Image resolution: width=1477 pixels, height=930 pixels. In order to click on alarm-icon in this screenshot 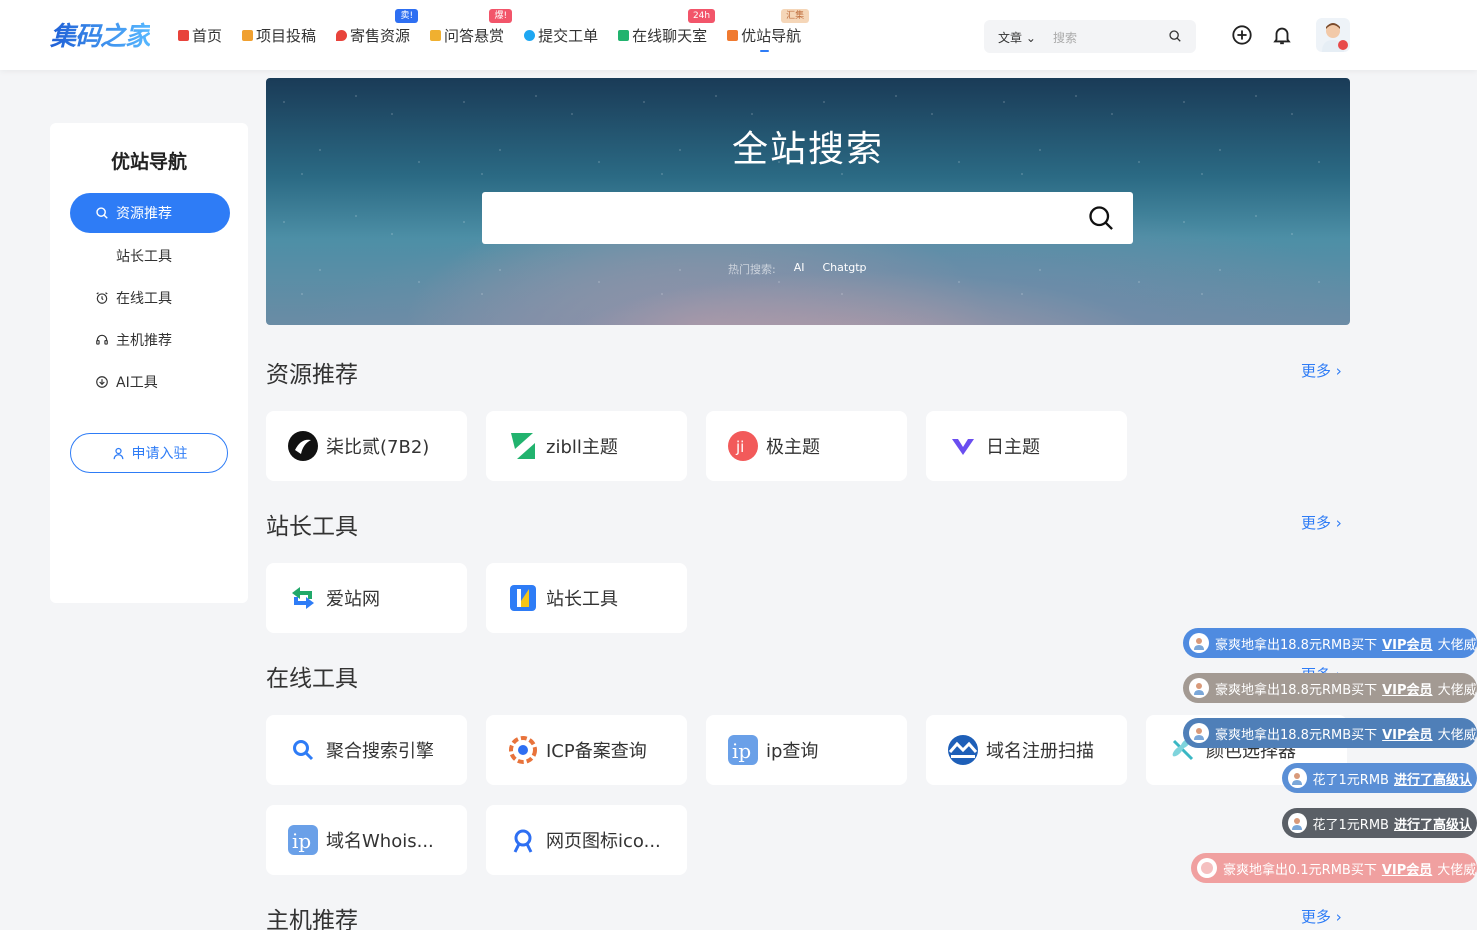, I will do `click(102, 298)`.